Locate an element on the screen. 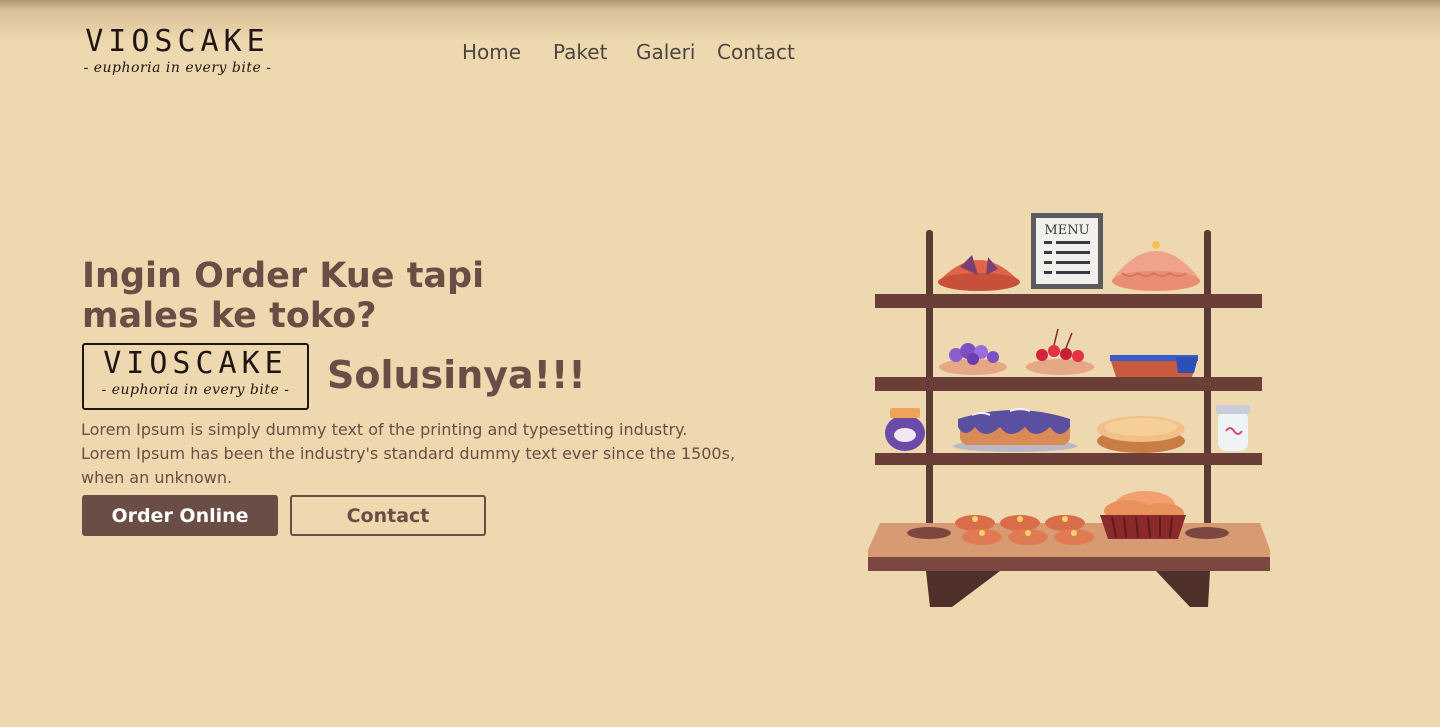 This screenshot has height=727, width=1440. table-leg-left is located at coordinates (963, 589).